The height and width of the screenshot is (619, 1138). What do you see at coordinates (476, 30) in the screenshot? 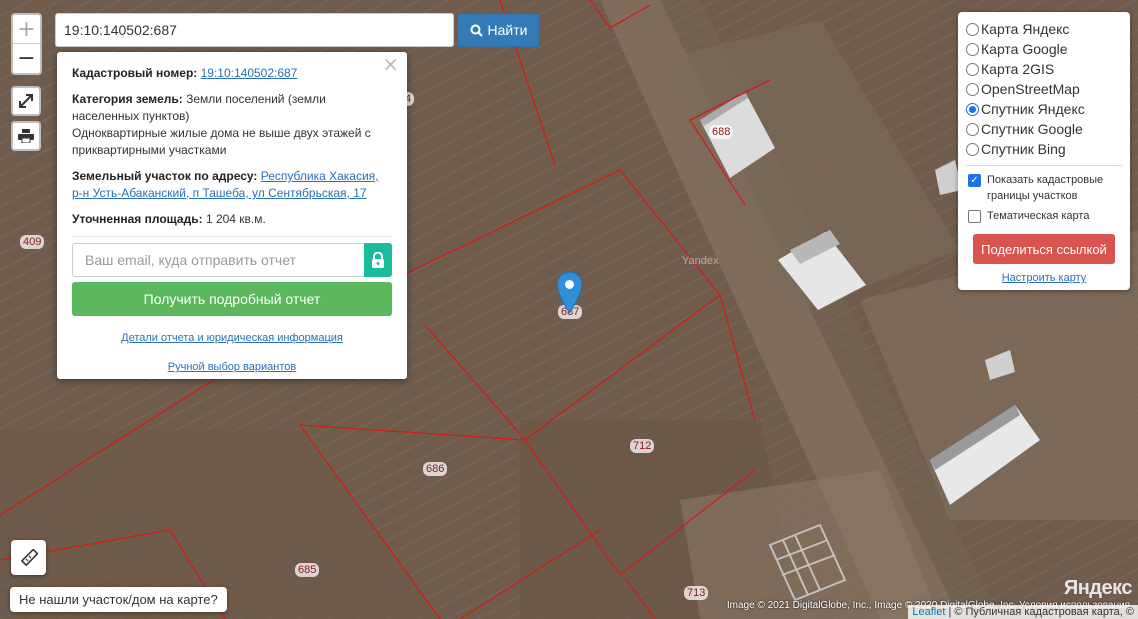
I see `search-icon` at bounding box center [476, 30].